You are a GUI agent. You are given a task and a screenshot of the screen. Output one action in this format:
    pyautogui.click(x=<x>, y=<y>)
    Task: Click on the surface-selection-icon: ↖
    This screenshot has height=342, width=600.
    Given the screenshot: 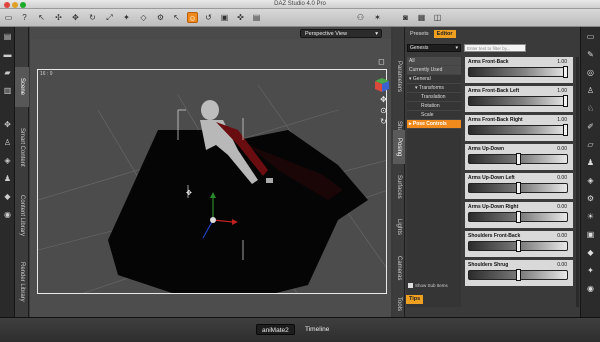 What is the action you would take?
    pyautogui.click(x=176, y=17)
    